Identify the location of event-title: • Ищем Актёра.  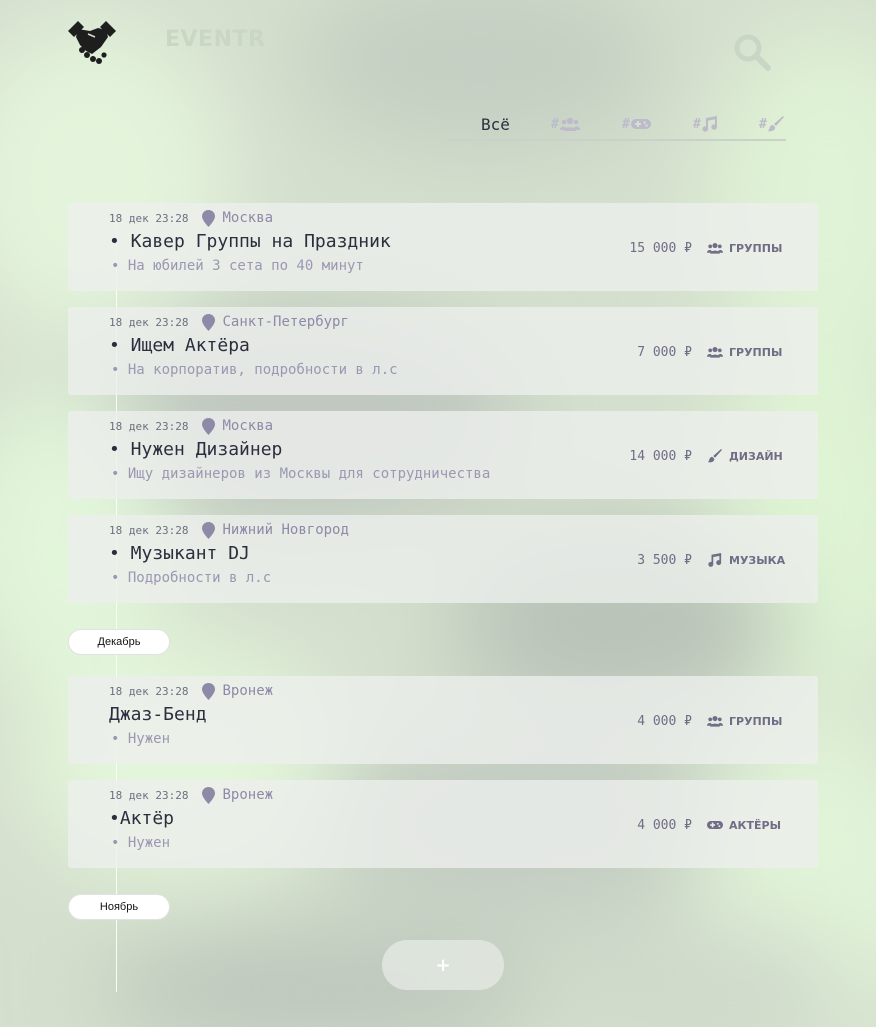
(179, 345).